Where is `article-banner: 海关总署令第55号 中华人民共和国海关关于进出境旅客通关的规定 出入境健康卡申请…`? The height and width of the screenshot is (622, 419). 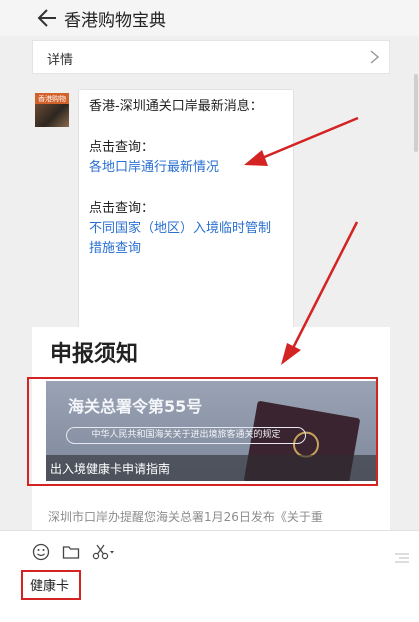
article-banner: 海关总署令第55号 中华人民共和国海关关于进出境旅客通关的规定 出入境健康卡申请… is located at coordinates (211, 431).